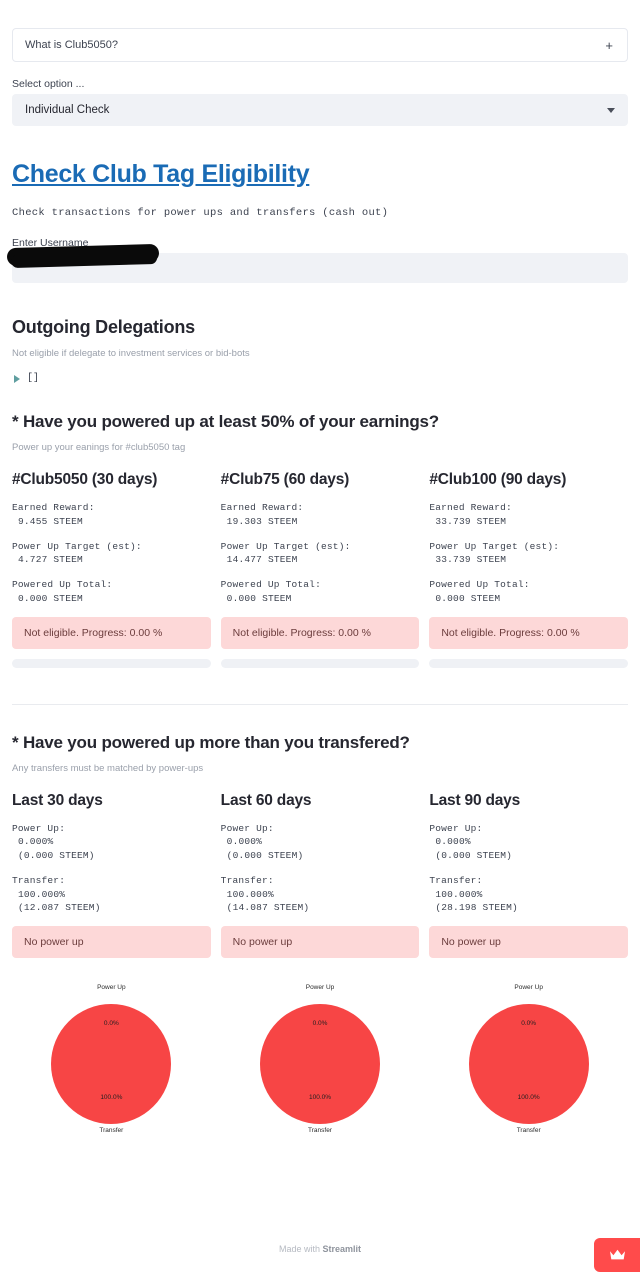 This screenshot has height=1288, width=640. What do you see at coordinates (268, 908) in the screenshot?
I see `transfer-amount: (14.087 STEEM)` at bounding box center [268, 908].